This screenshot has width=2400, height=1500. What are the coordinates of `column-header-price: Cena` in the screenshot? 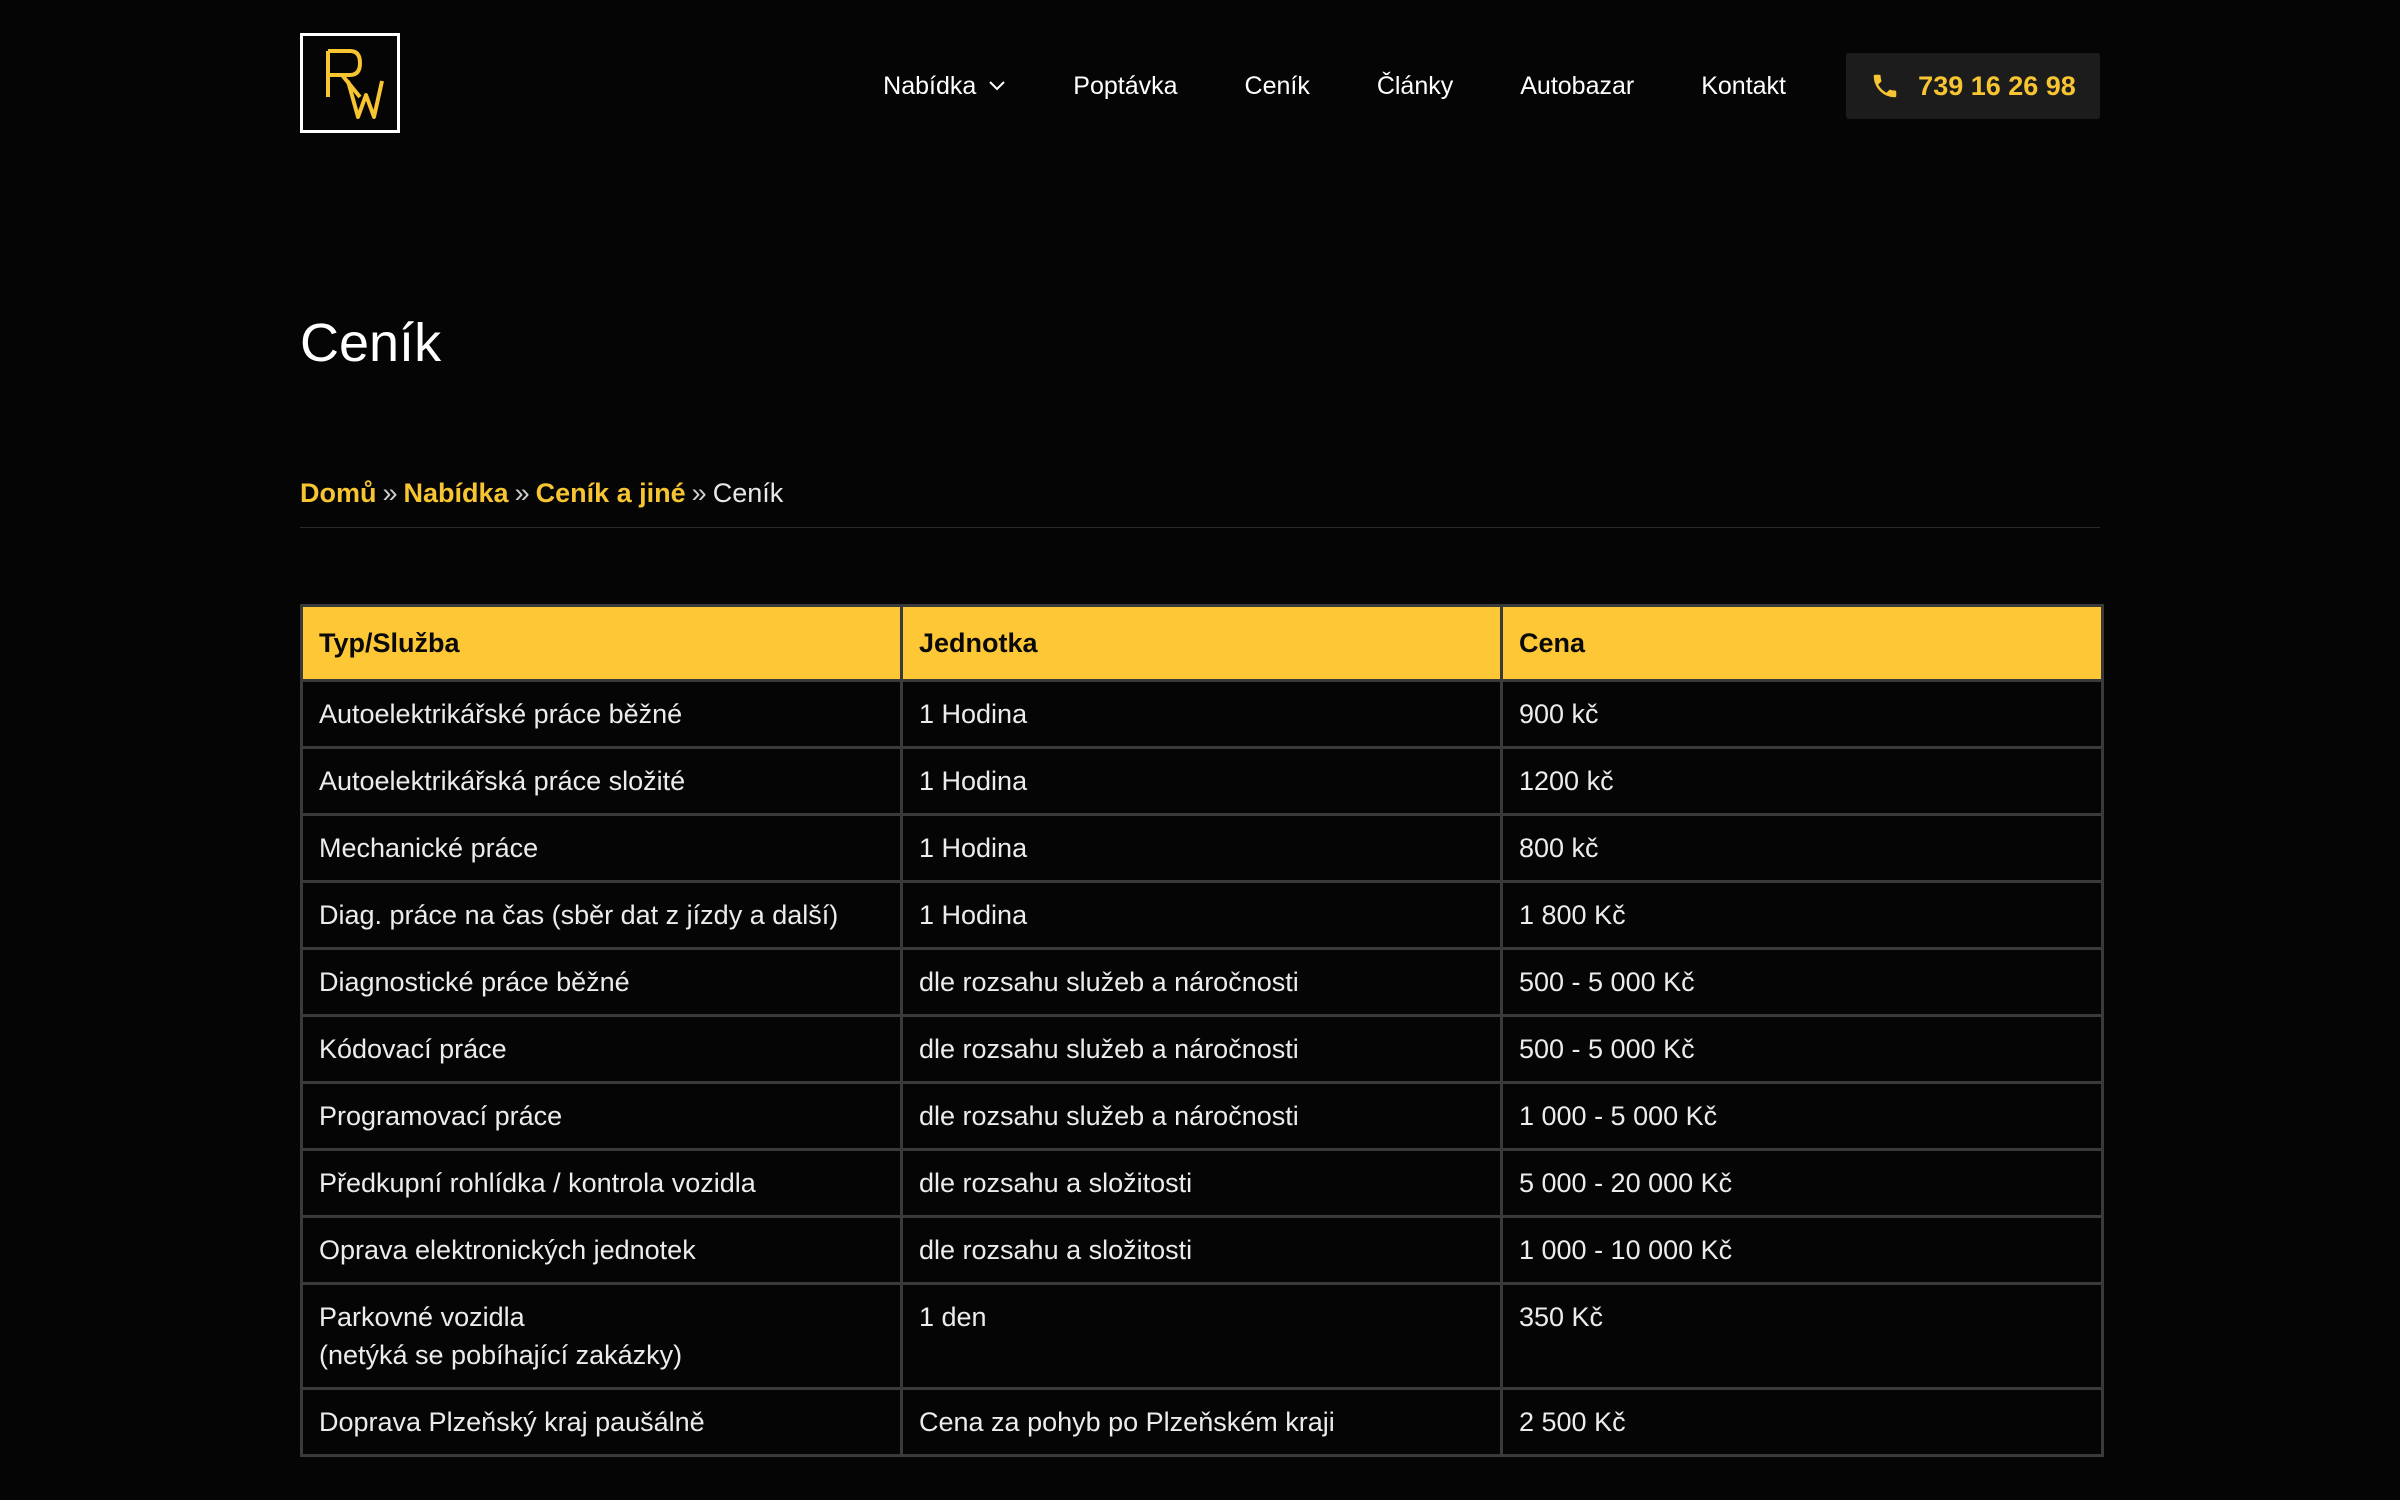 It's located at (1802, 643).